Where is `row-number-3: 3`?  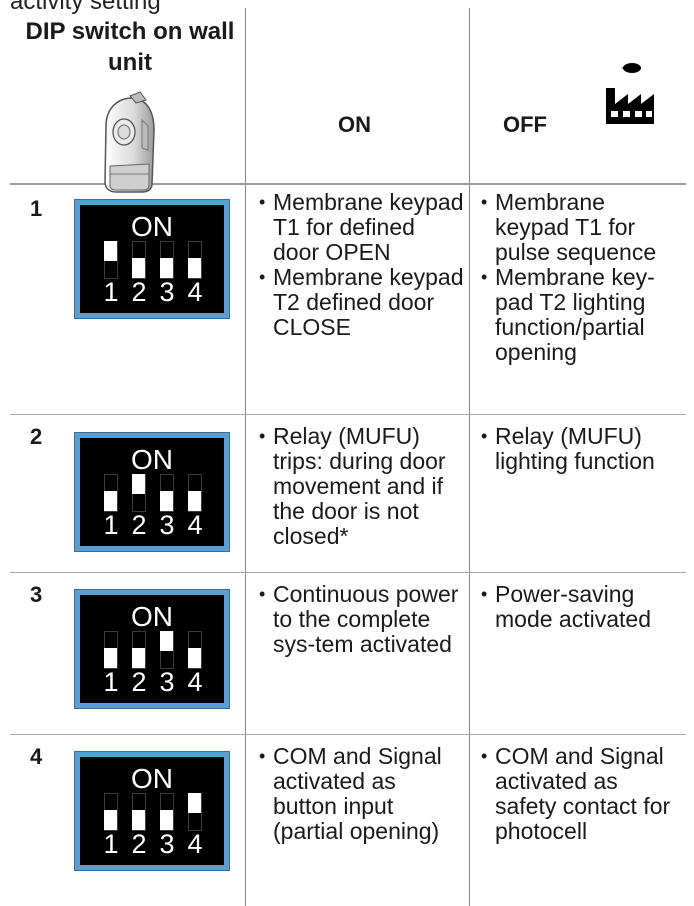 row-number-3: 3 is located at coordinates (36, 594).